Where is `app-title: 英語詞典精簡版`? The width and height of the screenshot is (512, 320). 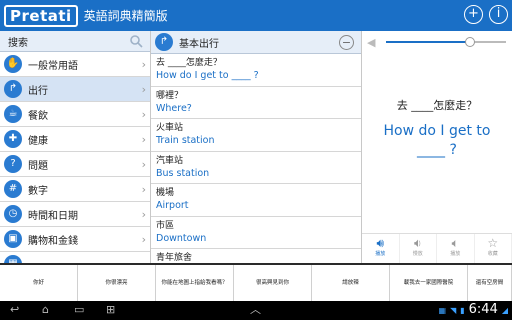 app-title: 英語詞典精簡版 is located at coordinates (125, 16).